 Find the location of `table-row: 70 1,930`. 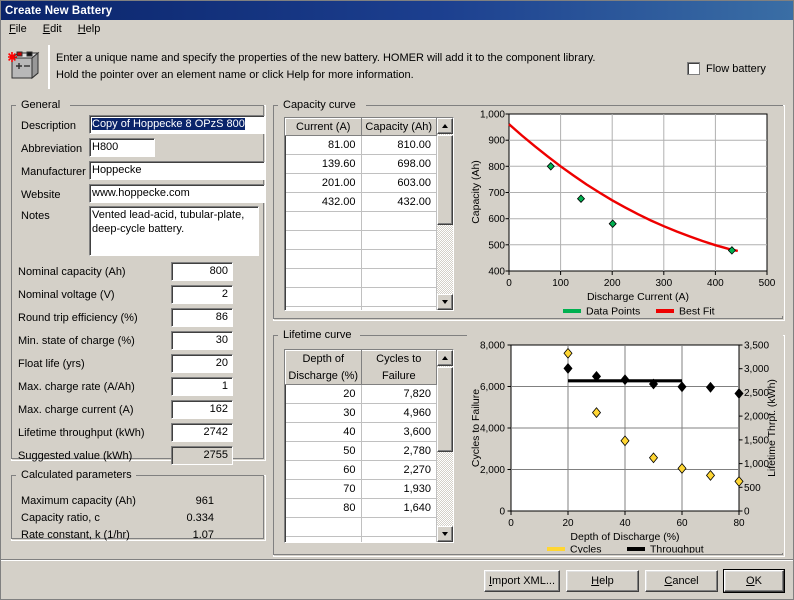

table-row: 70 1,930 is located at coordinates (361, 489).